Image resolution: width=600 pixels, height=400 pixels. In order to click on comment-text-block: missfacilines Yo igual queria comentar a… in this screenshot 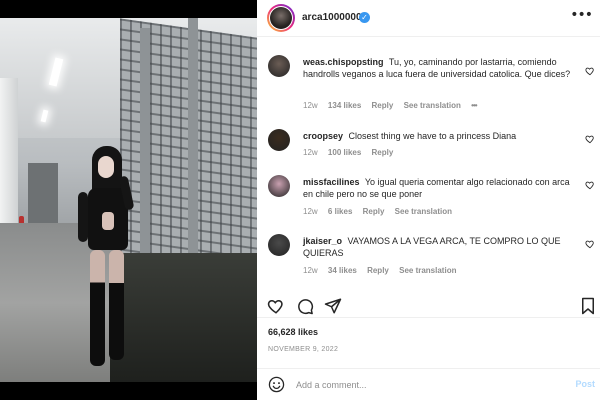, I will do `click(440, 188)`.